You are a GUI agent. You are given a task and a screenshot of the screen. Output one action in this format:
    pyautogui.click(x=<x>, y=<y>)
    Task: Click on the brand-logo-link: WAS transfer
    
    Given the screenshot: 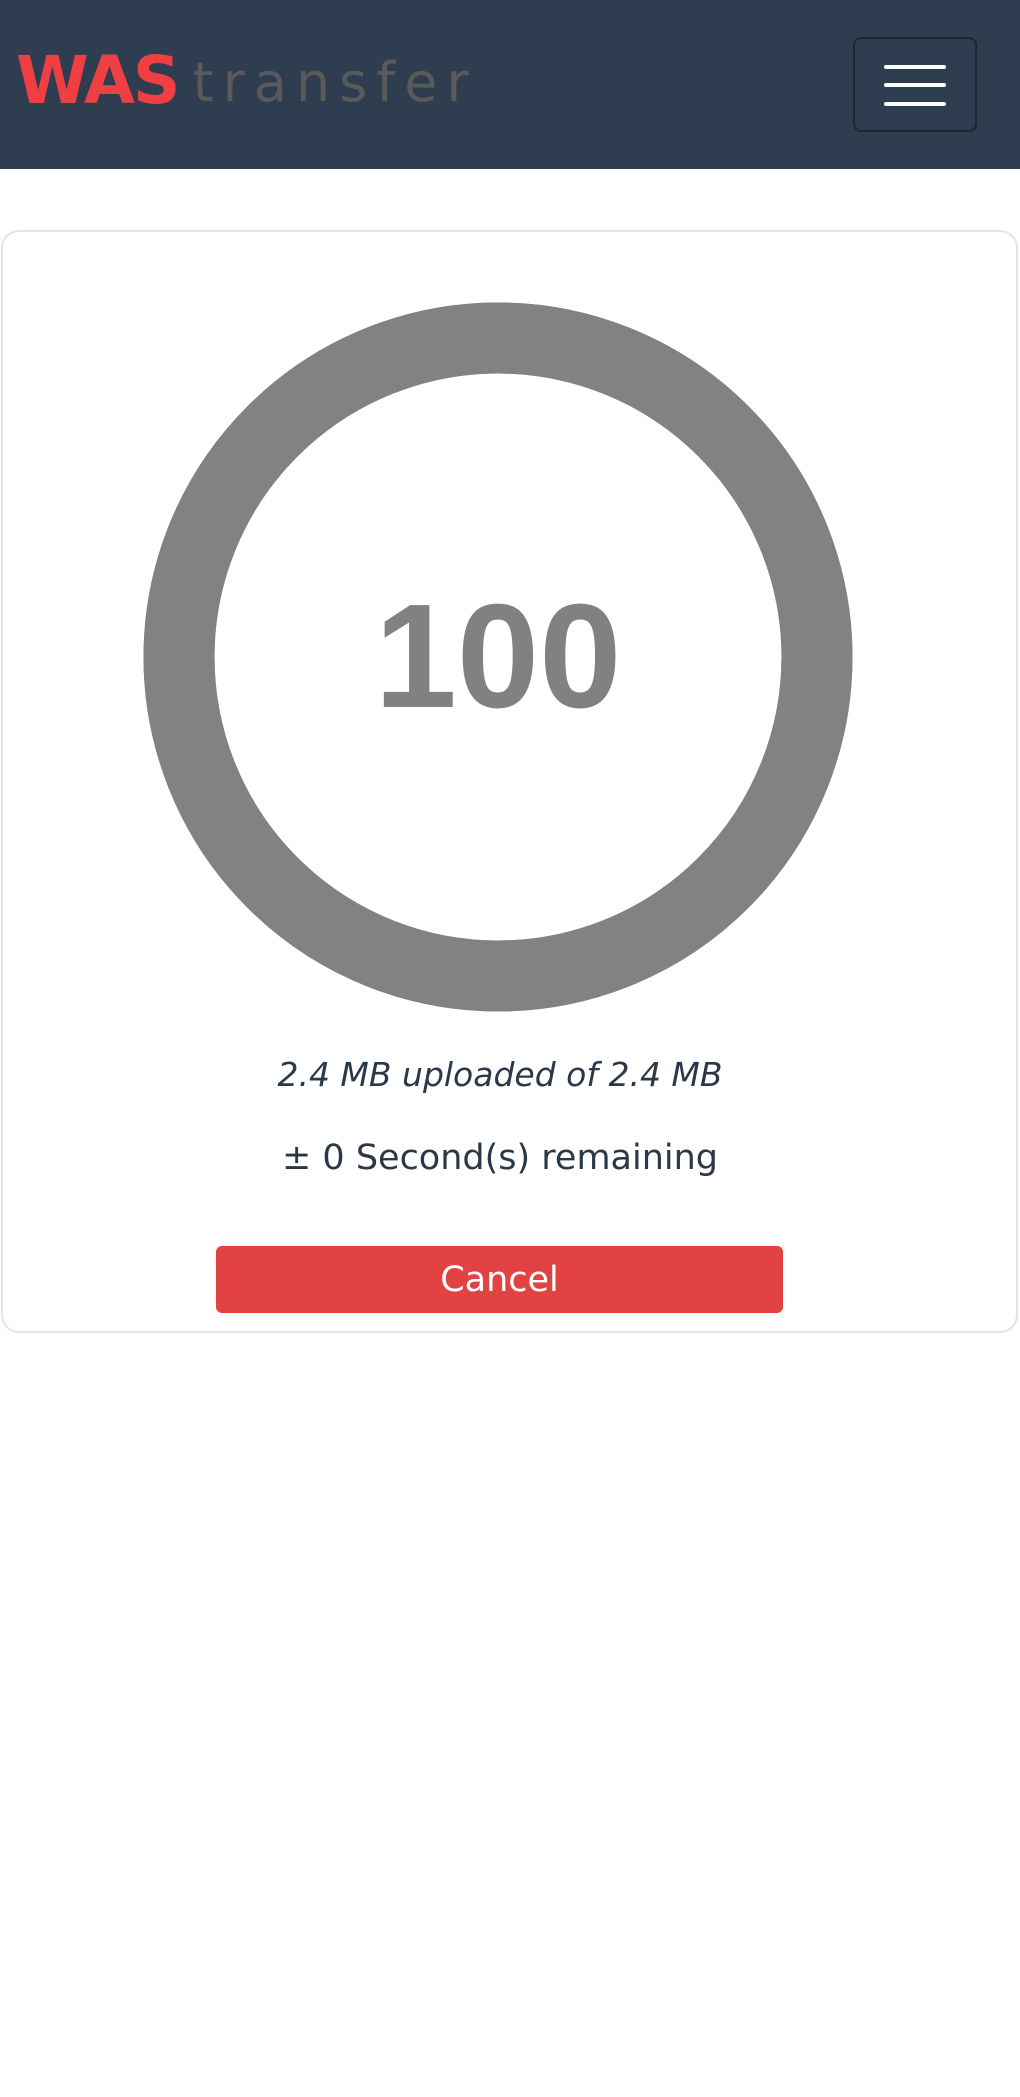 What is the action you would take?
    pyautogui.click(x=247, y=81)
    